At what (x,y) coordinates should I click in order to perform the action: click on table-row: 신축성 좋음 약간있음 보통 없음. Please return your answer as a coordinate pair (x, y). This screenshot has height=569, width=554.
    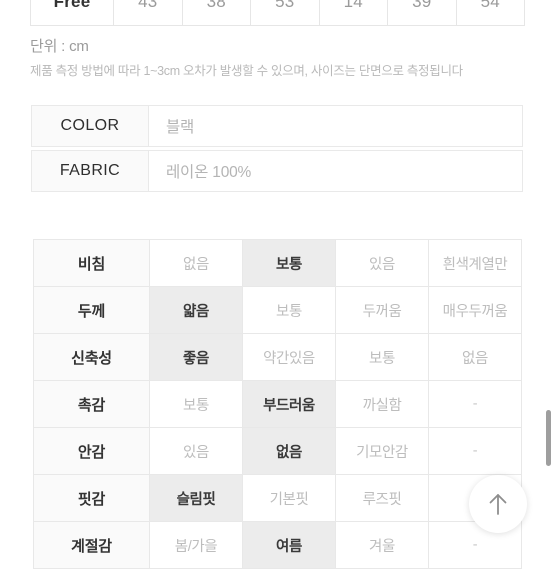
    Looking at the image, I should click on (277, 357).